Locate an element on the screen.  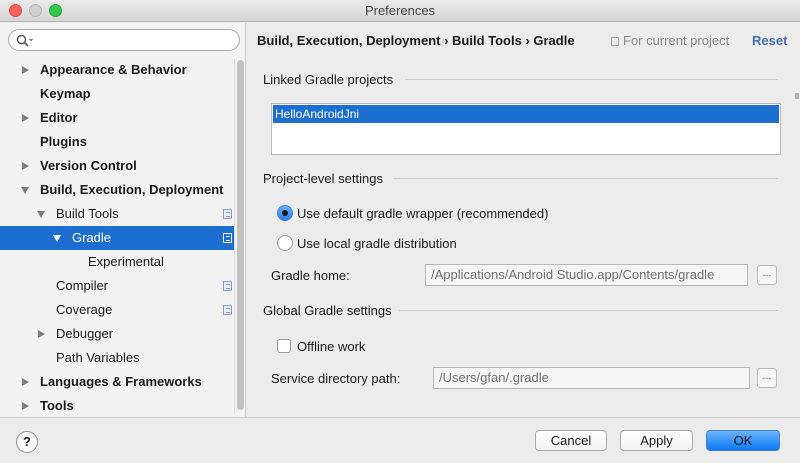
offline-work-checkbox is located at coordinates (284, 346).